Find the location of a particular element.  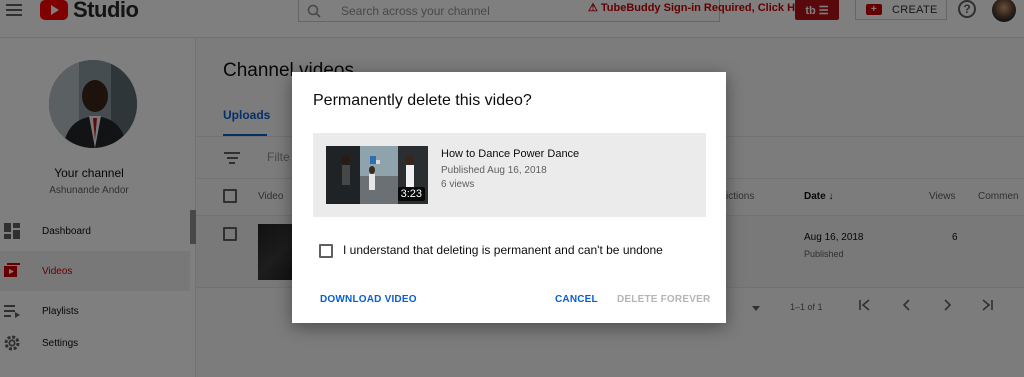

cancel-button: CANCEL is located at coordinates (576, 299).